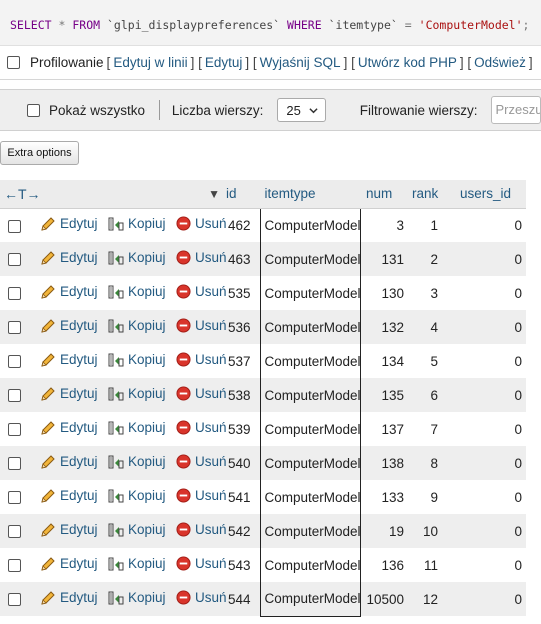 Image resolution: width=541 pixels, height=624 pixels. Describe the element at coordinates (150, 62) in the screenshot. I see `inline-edit-link: Edytuj w linii` at that location.